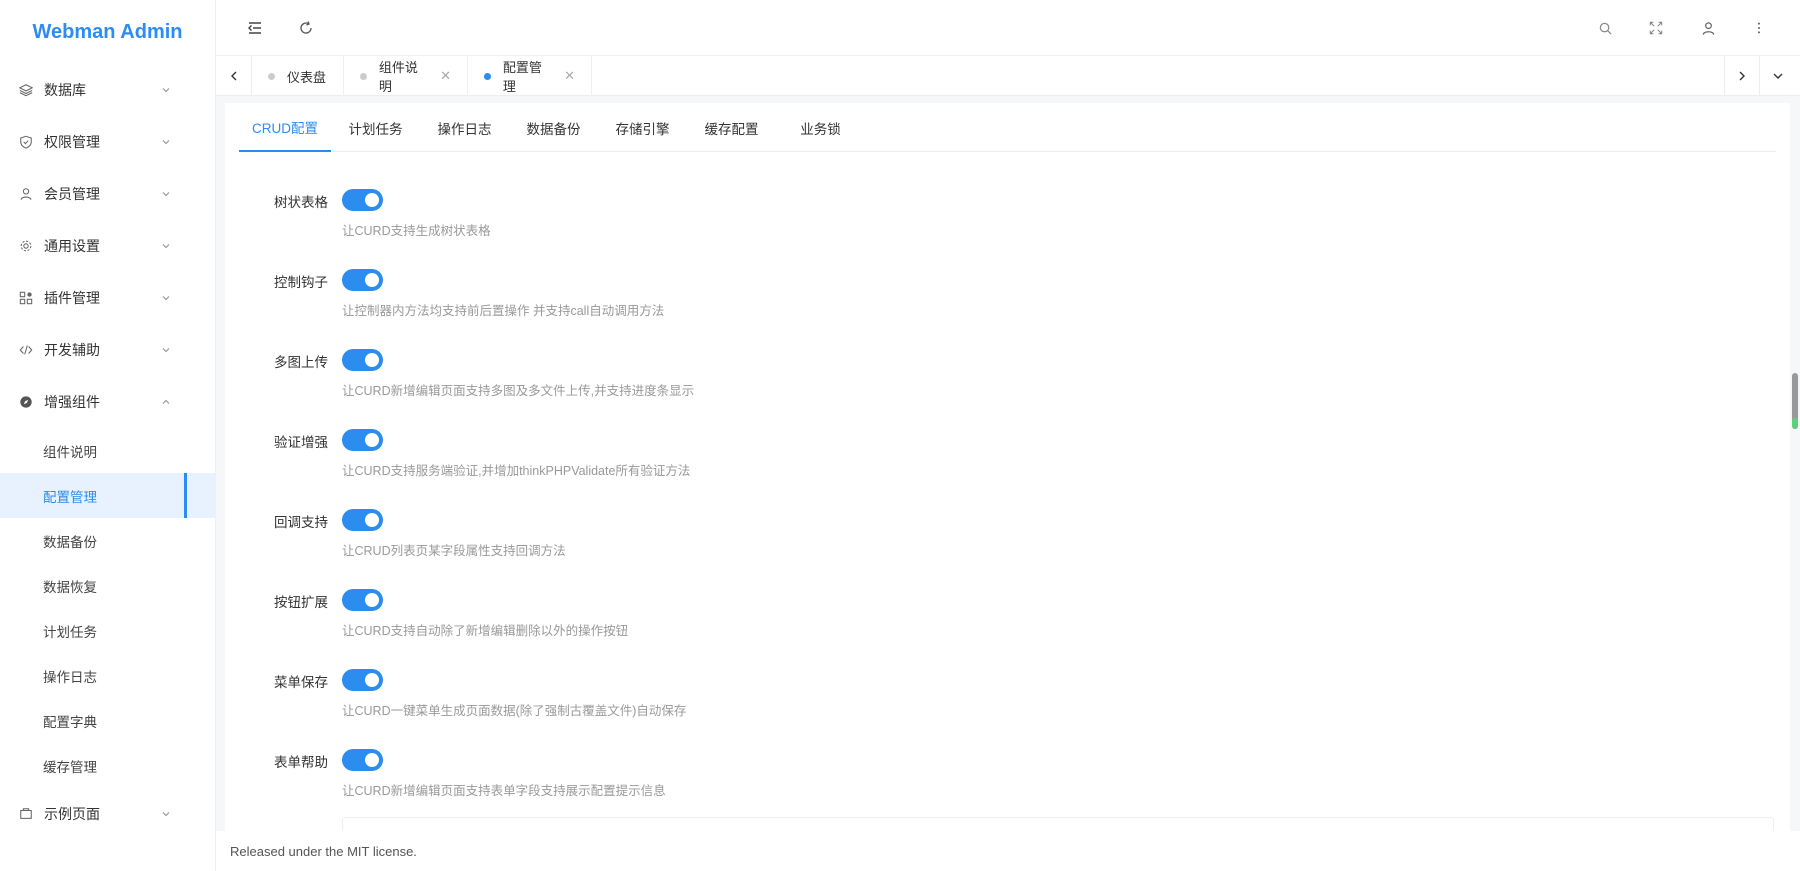  What do you see at coordinates (107, 142) in the screenshot?
I see `sidebar-item-permissions: 权限管理` at bounding box center [107, 142].